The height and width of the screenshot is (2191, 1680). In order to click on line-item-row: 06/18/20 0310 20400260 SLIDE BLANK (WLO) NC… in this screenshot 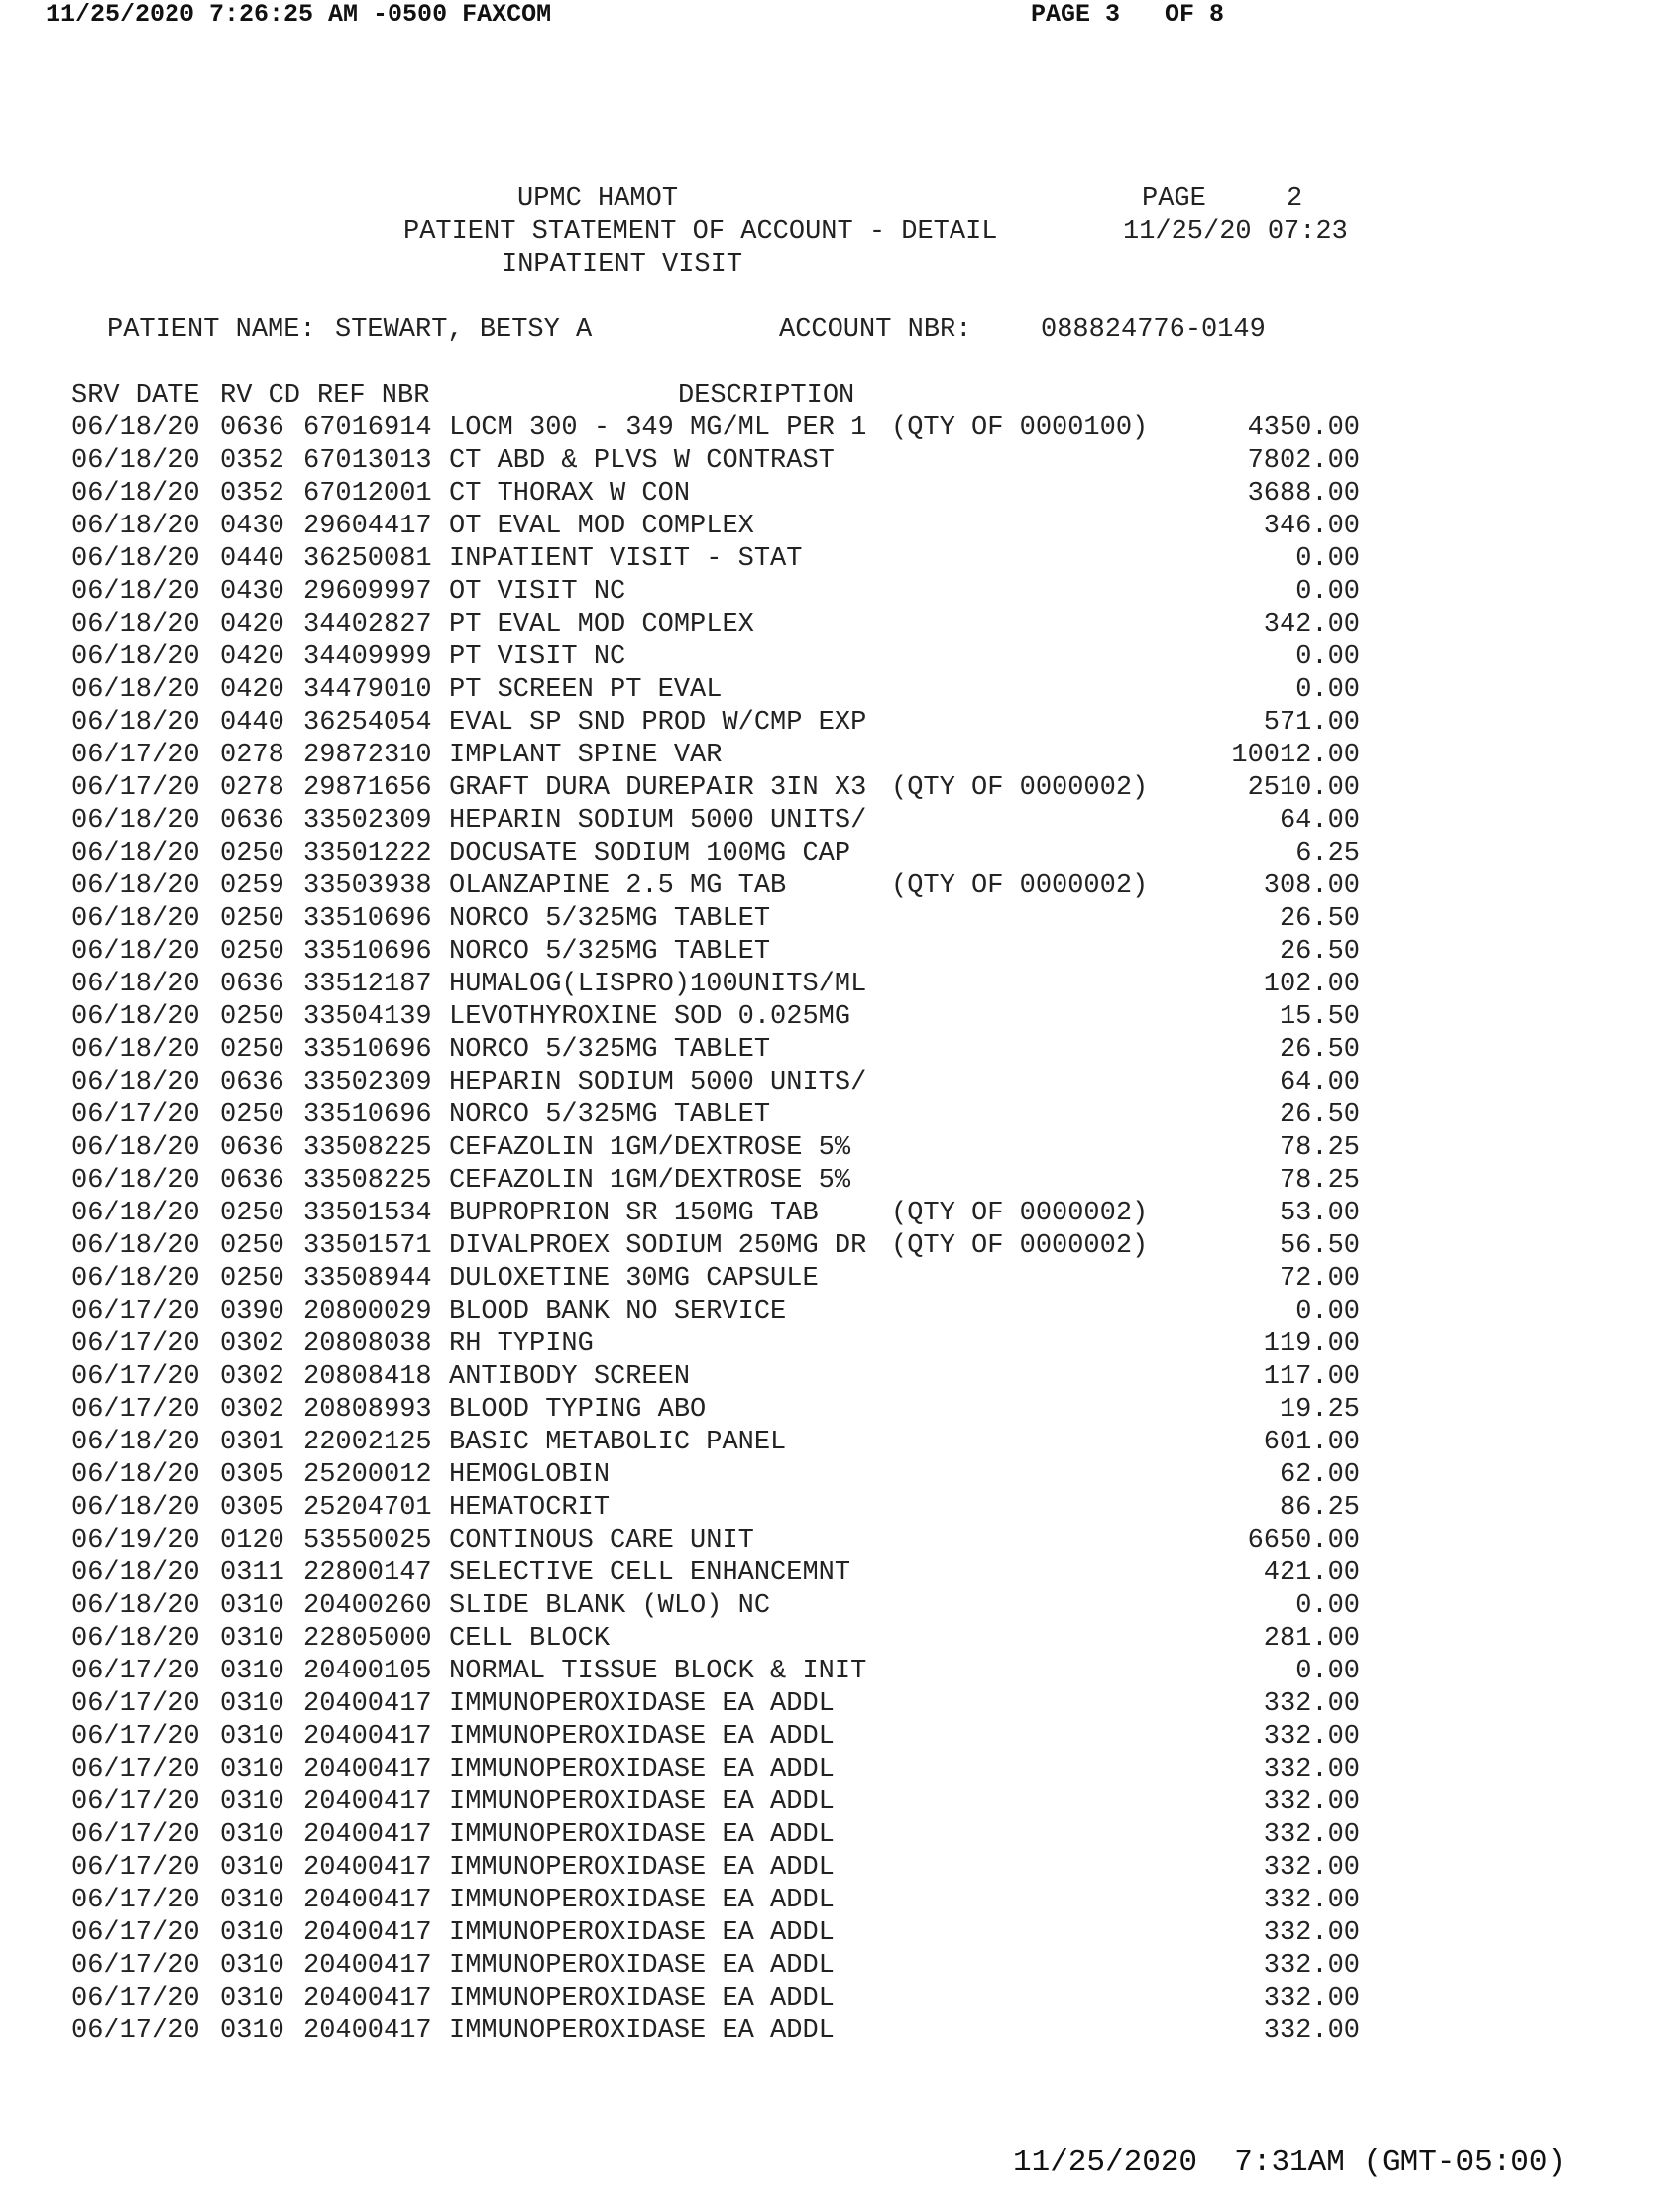, I will do `click(715, 1607)`.